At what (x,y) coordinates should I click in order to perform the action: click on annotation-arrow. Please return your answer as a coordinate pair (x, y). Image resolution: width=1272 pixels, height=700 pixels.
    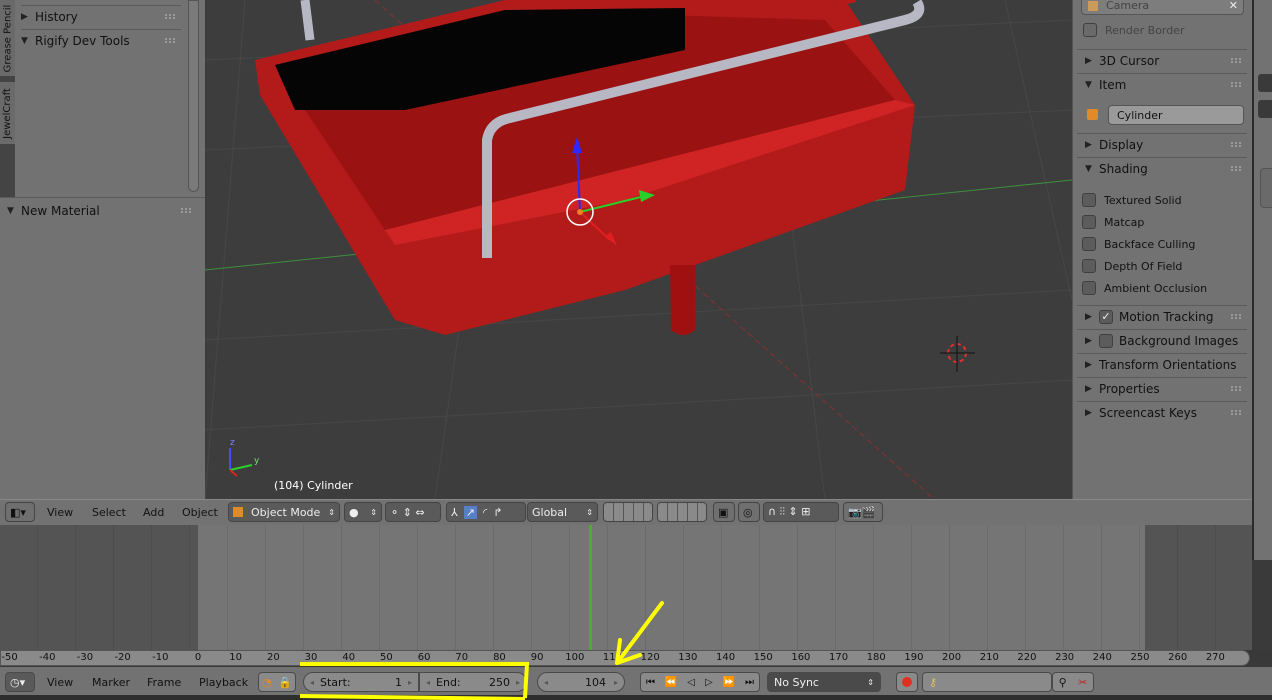
    Looking at the image, I should click on (639, 633).